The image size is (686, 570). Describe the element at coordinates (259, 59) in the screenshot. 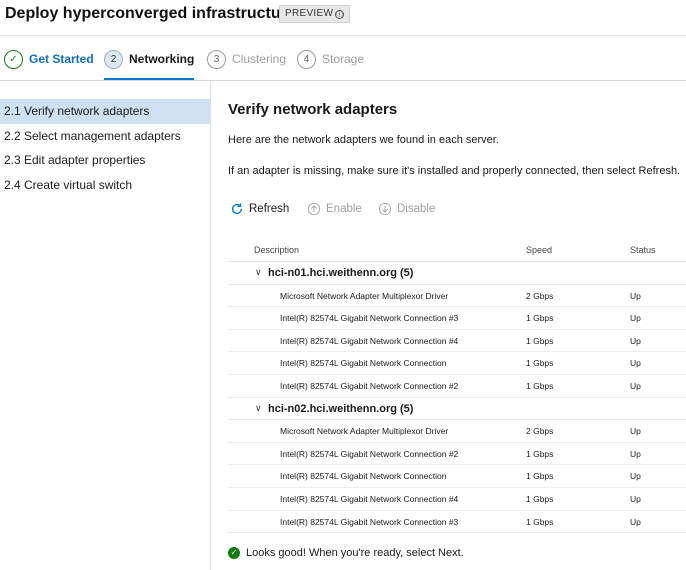

I see `step-label: Clustering` at that location.